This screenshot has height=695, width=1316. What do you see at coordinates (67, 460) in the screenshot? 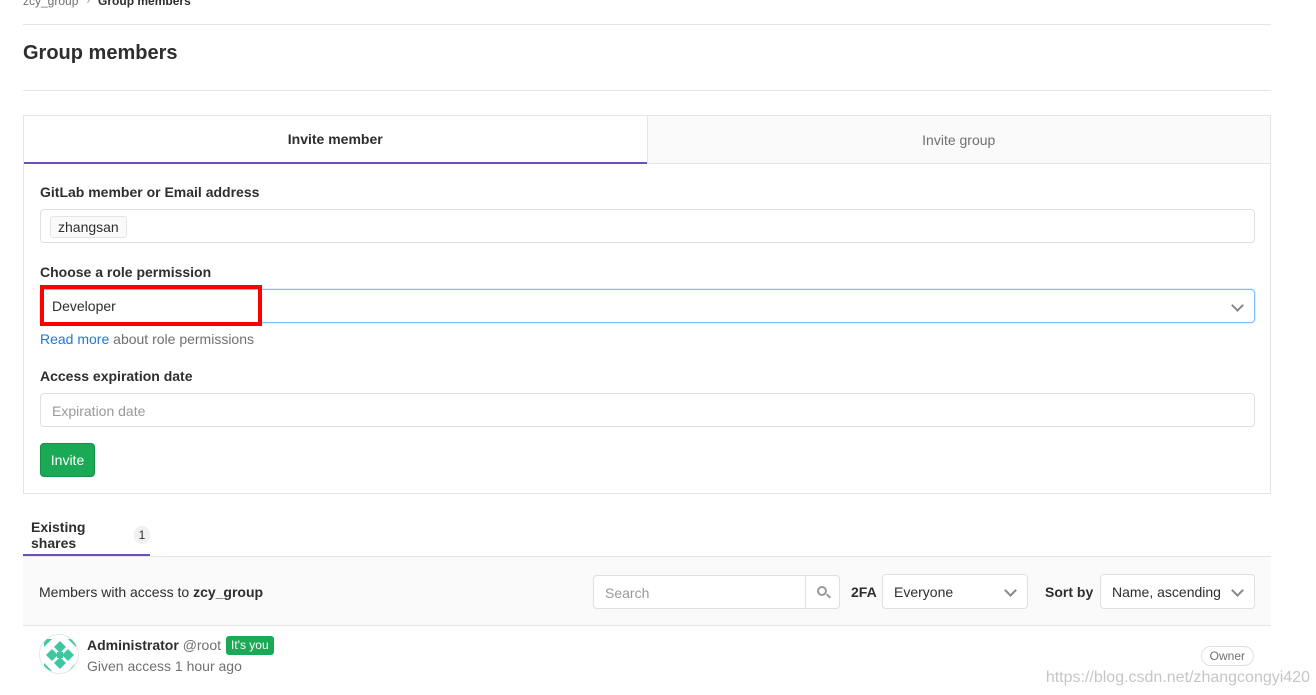
I see `invite-button: Invite` at bounding box center [67, 460].